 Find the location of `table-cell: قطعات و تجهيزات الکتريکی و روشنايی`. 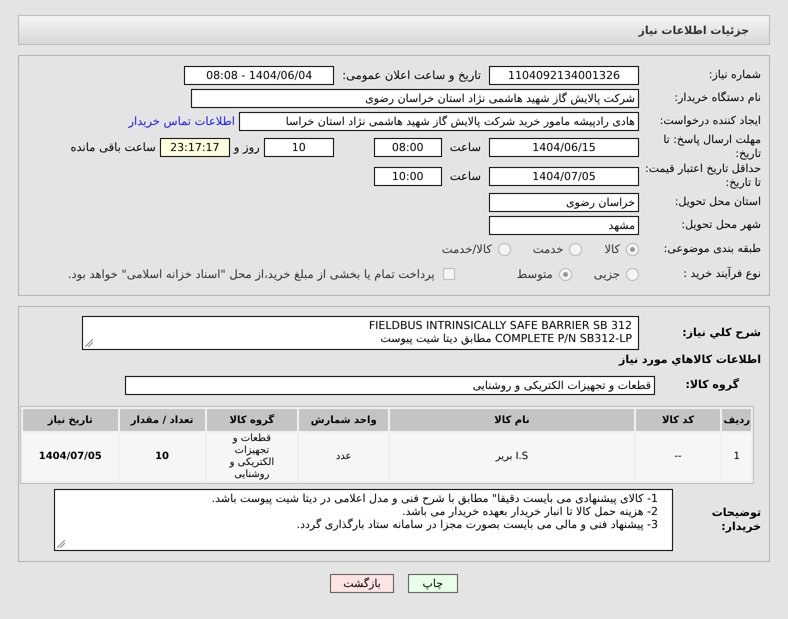

table-cell: قطعات و تجهيزات الکتريکی و روشنايی is located at coordinates (252, 457).